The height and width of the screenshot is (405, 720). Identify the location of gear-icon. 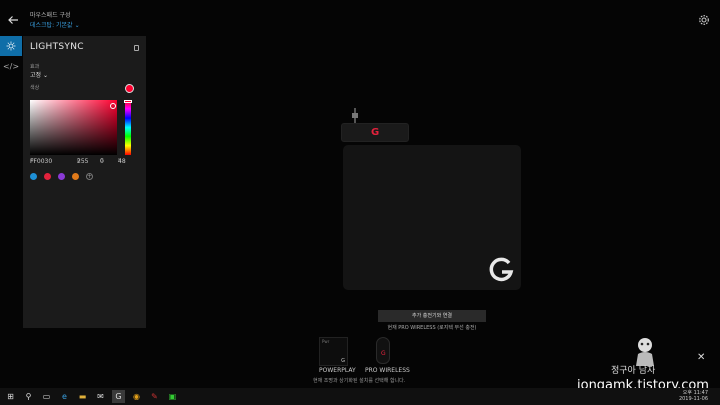
(704, 20).